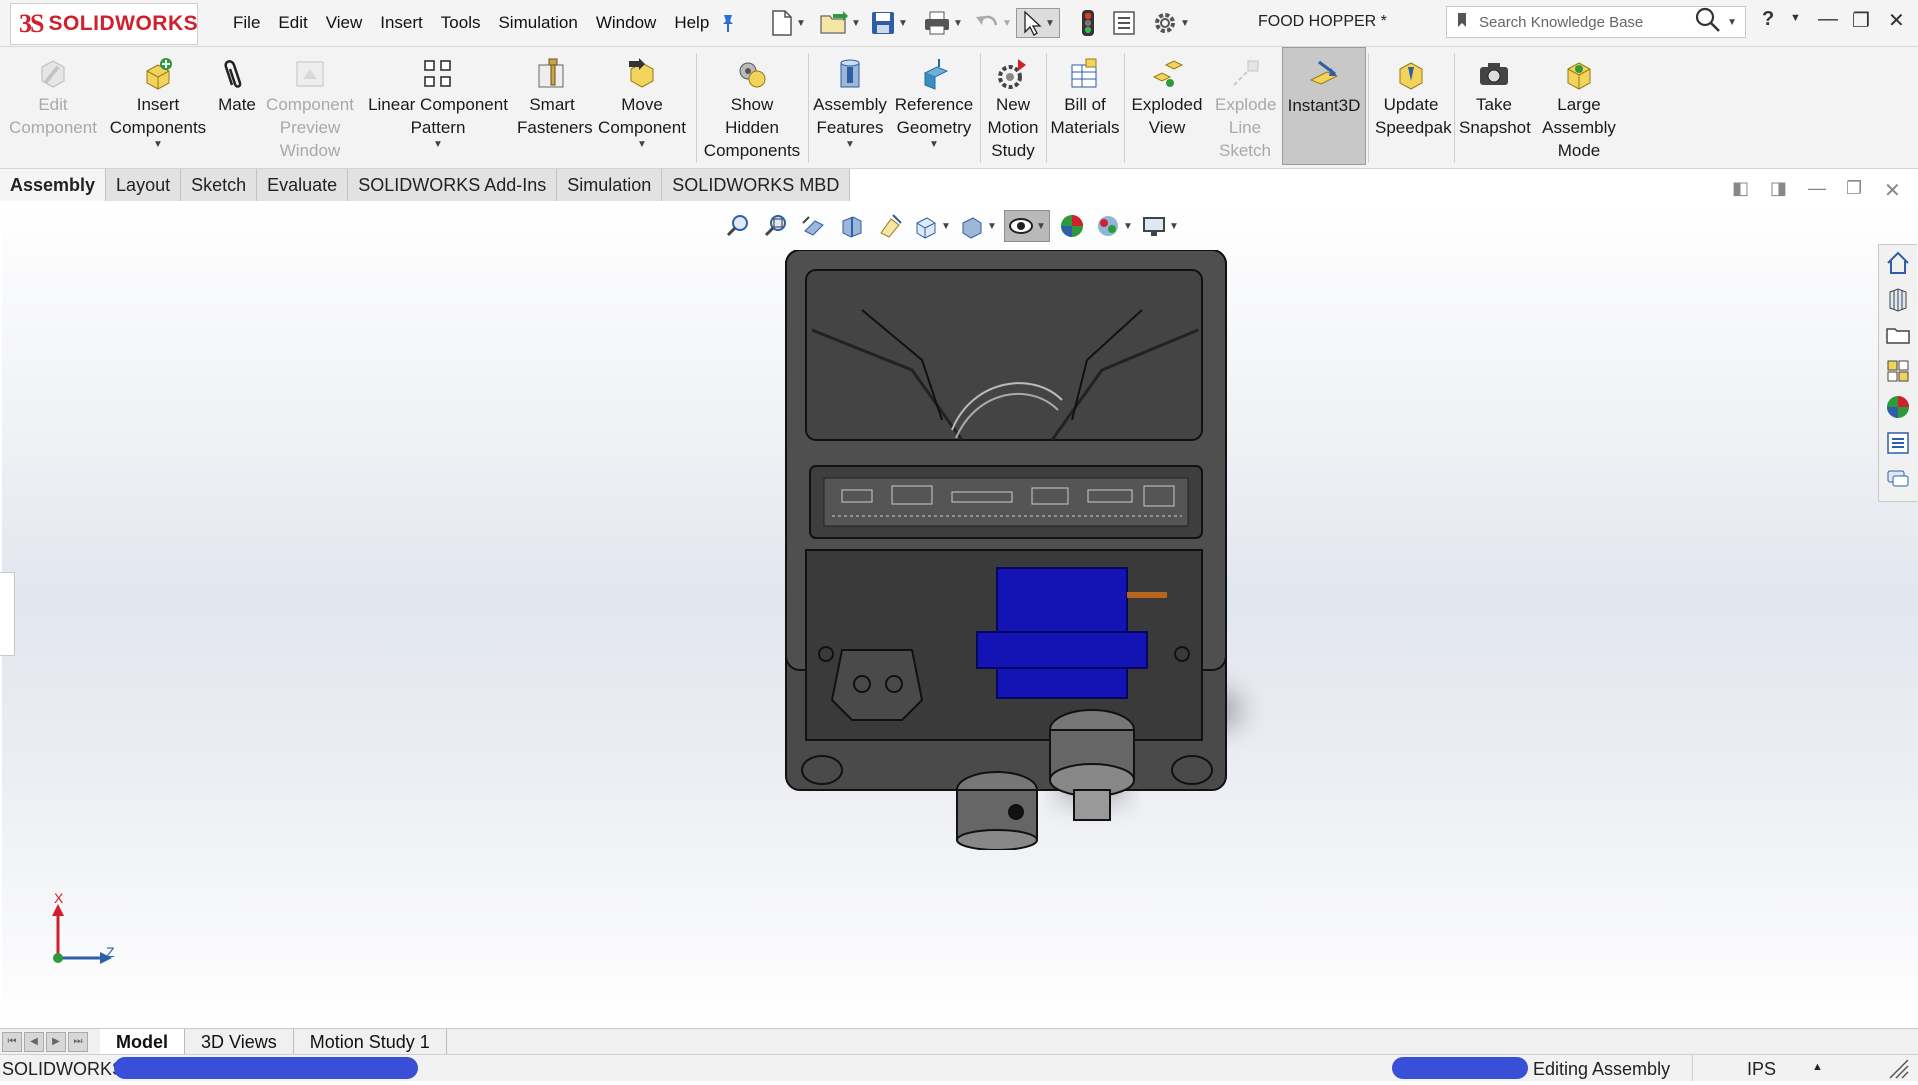 Image resolution: width=1918 pixels, height=1085 pixels. I want to click on tab-solidworks-add-ins: SOLIDWORKS Add-Ins, so click(453, 185).